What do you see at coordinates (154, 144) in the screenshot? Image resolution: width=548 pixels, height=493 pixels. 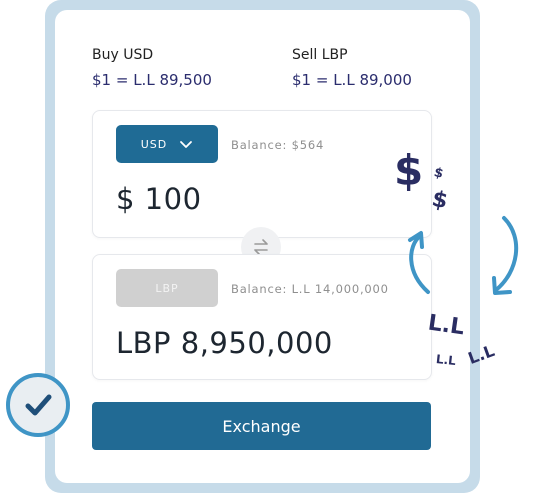 I see `from-currency-label: USD` at bounding box center [154, 144].